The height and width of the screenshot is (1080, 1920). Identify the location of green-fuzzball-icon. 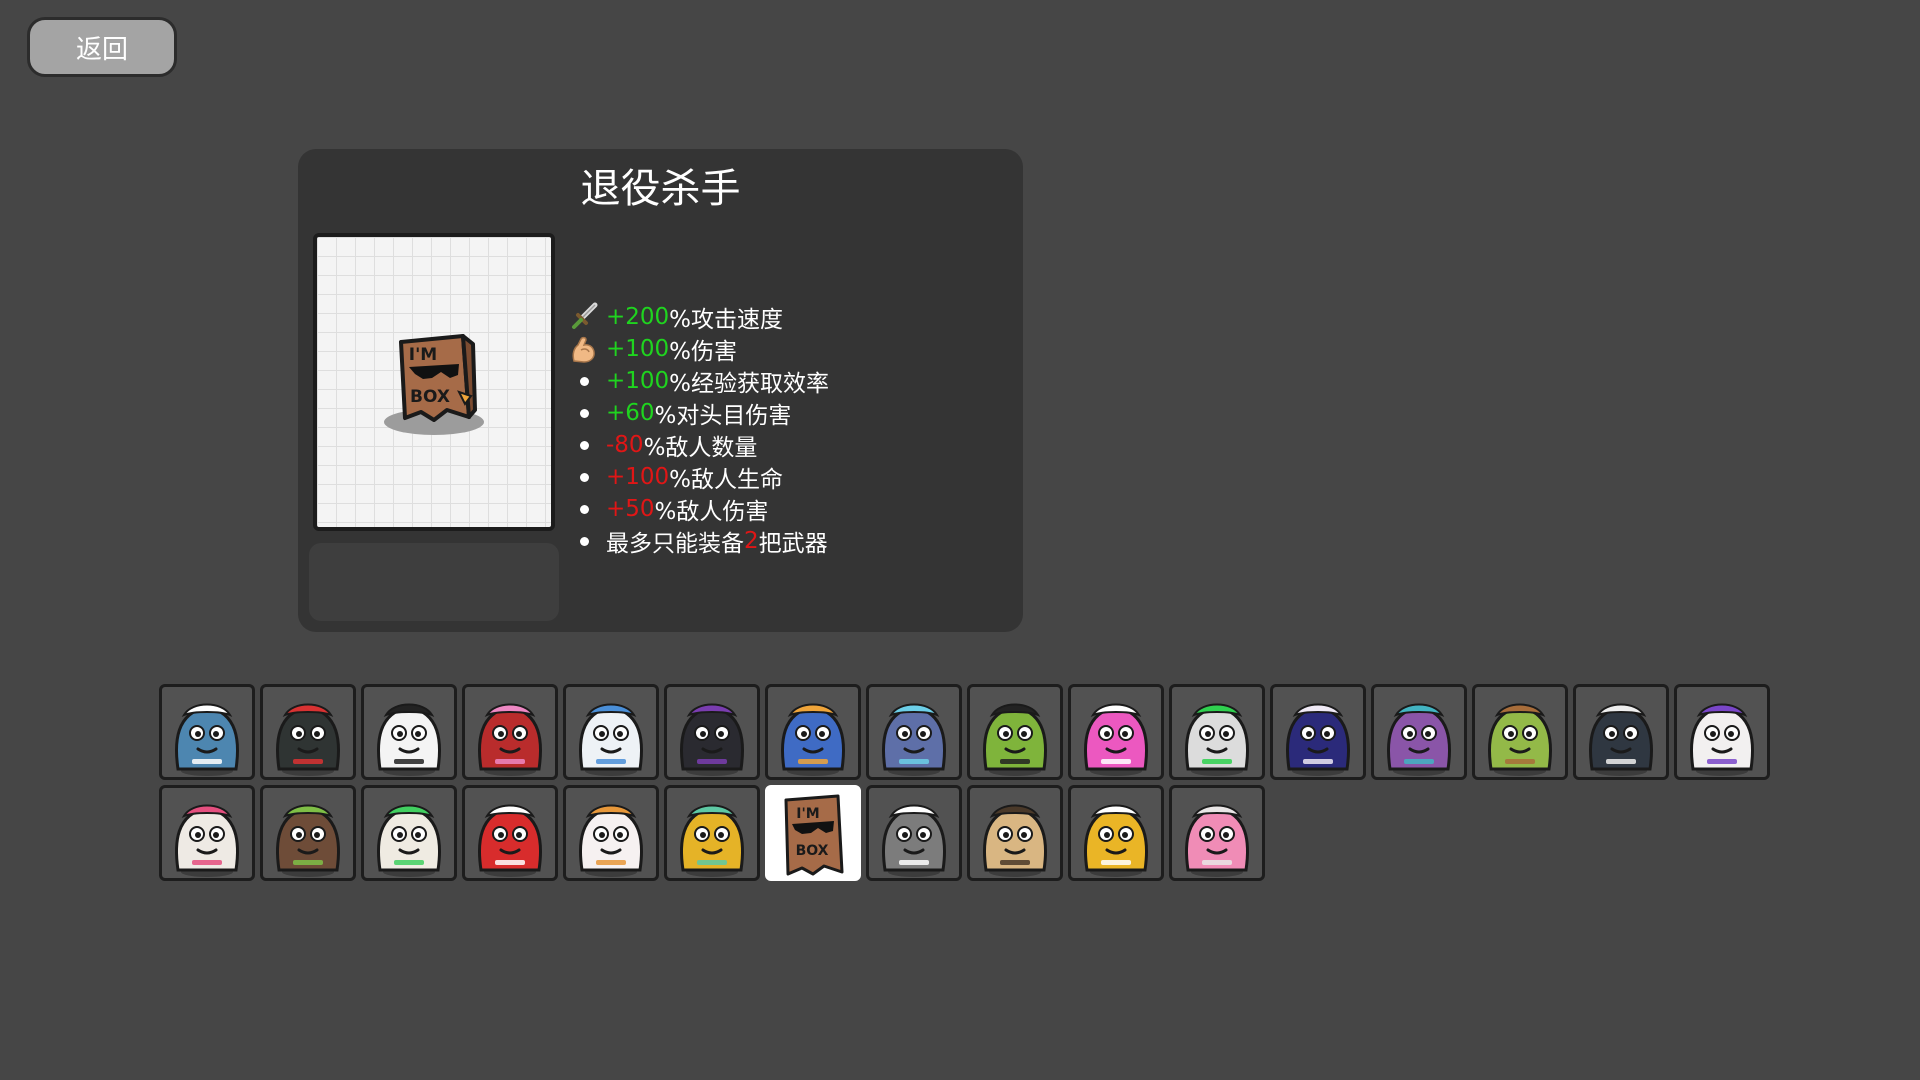
(1015, 739).